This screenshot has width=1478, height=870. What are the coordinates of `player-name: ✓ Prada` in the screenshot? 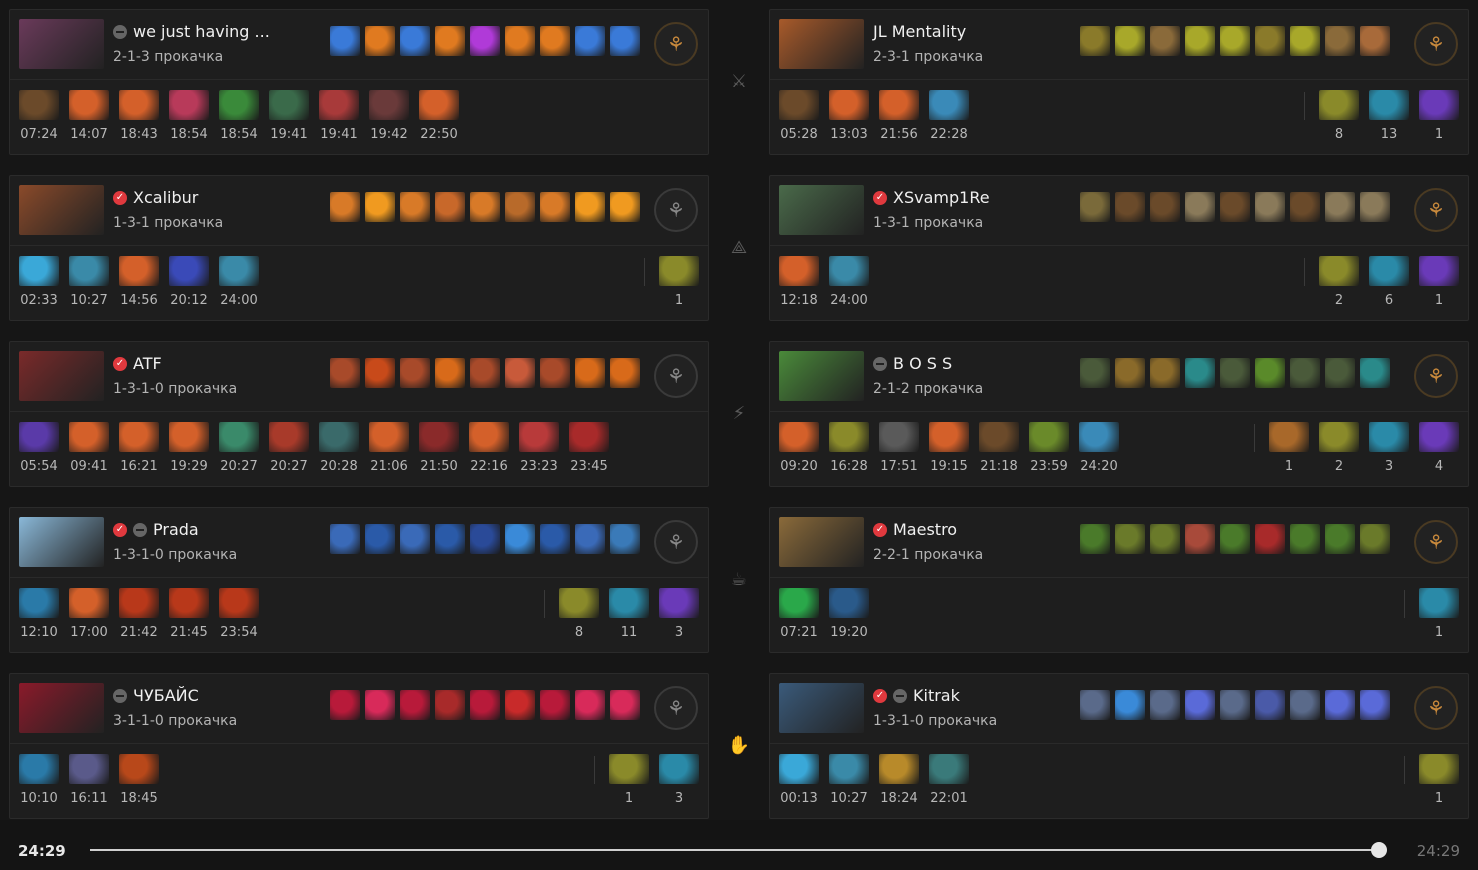 It's located at (156, 529).